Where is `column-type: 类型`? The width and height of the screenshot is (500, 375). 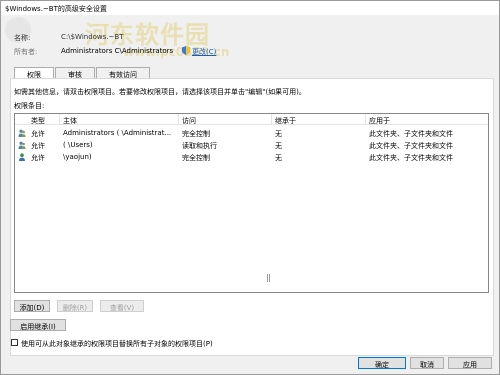 column-type: 类型 is located at coordinates (38, 121).